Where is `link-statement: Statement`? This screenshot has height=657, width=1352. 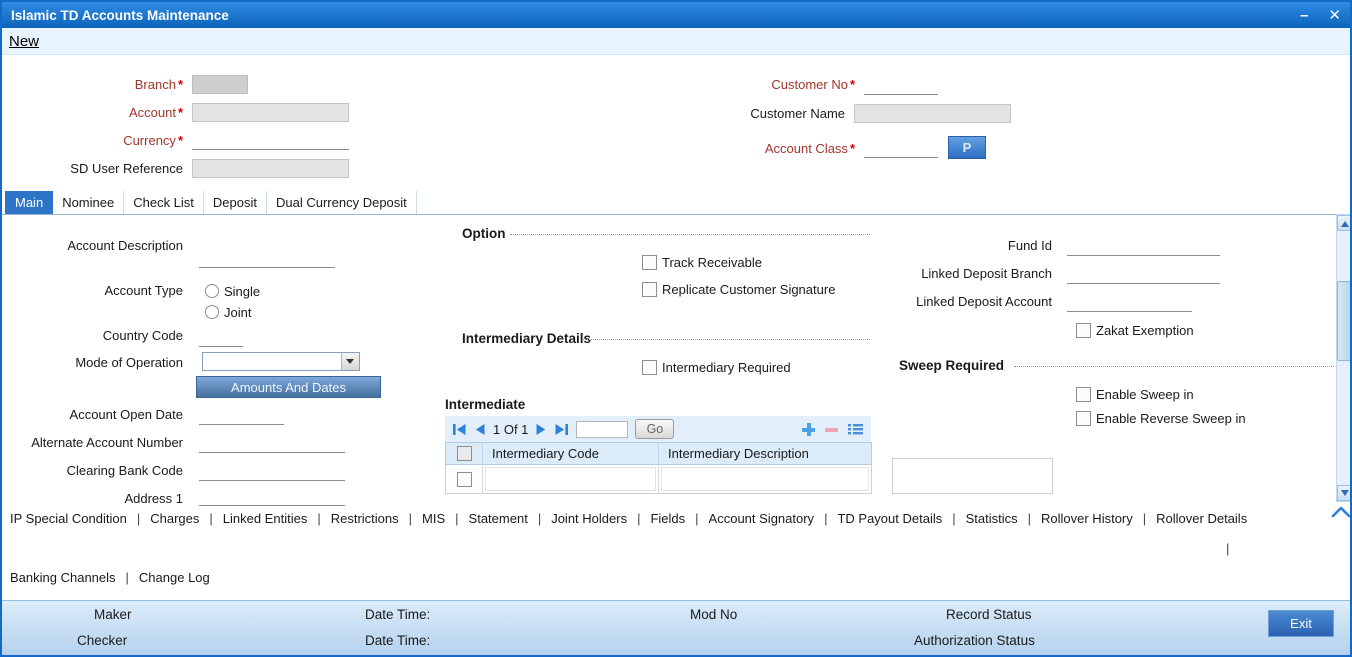
link-statement: Statement is located at coordinates (510, 518).